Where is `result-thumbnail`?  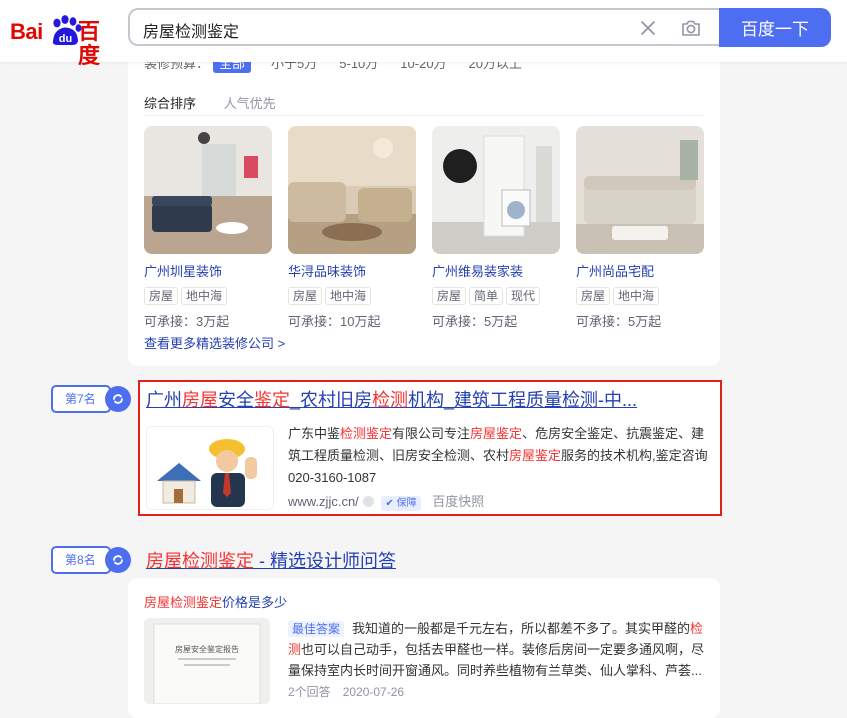 result-thumbnail is located at coordinates (210, 468).